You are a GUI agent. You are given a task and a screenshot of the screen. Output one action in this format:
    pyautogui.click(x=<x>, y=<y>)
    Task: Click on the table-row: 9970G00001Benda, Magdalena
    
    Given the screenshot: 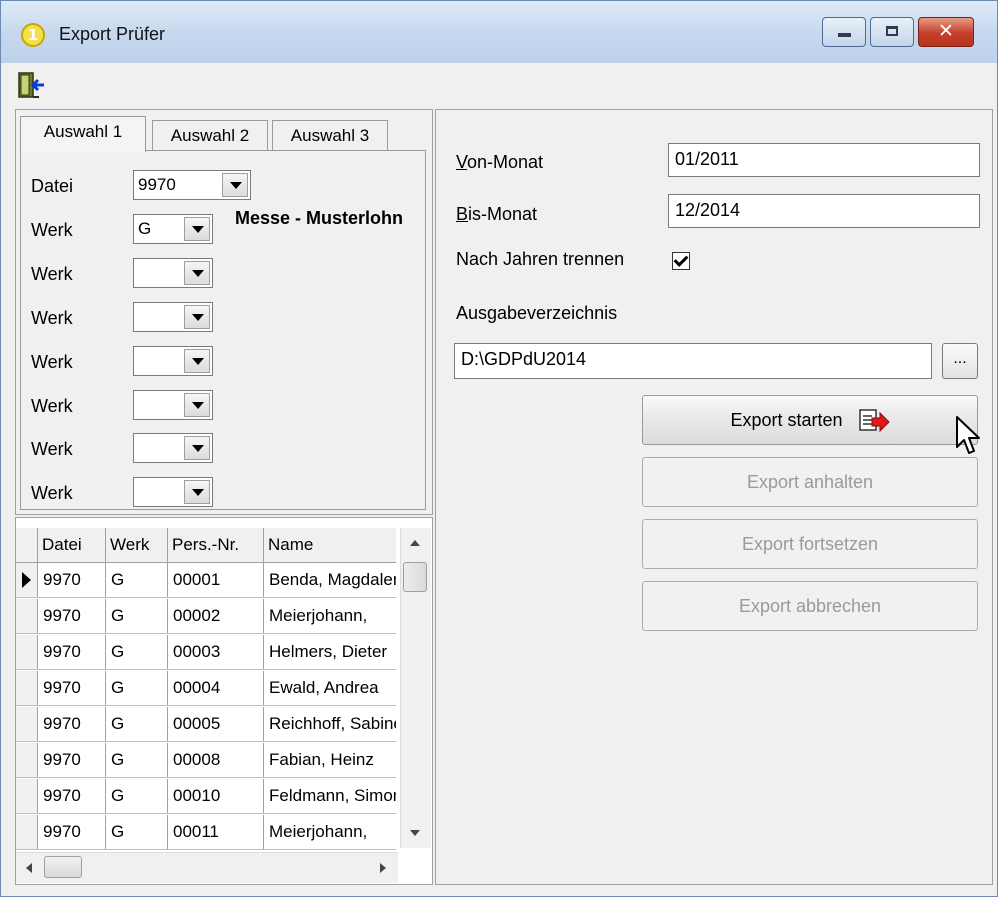 What is the action you would take?
    pyautogui.click(x=206, y=580)
    